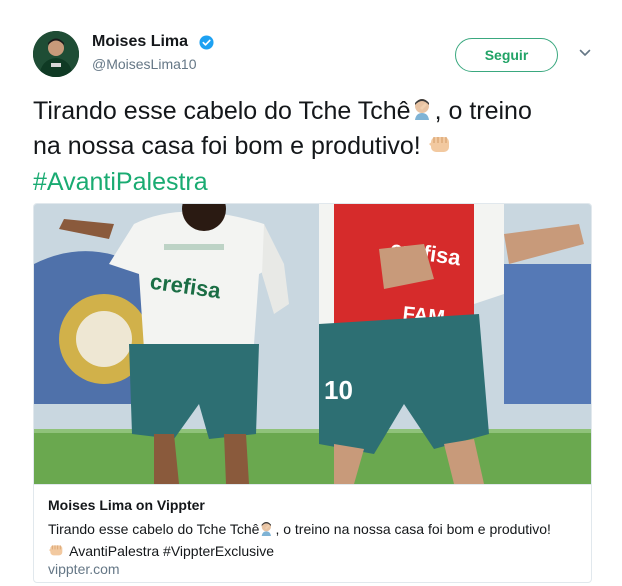  What do you see at coordinates (506, 55) in the screenshot?
I see `follow-button: Seguir` at bounding box center [506, 55].